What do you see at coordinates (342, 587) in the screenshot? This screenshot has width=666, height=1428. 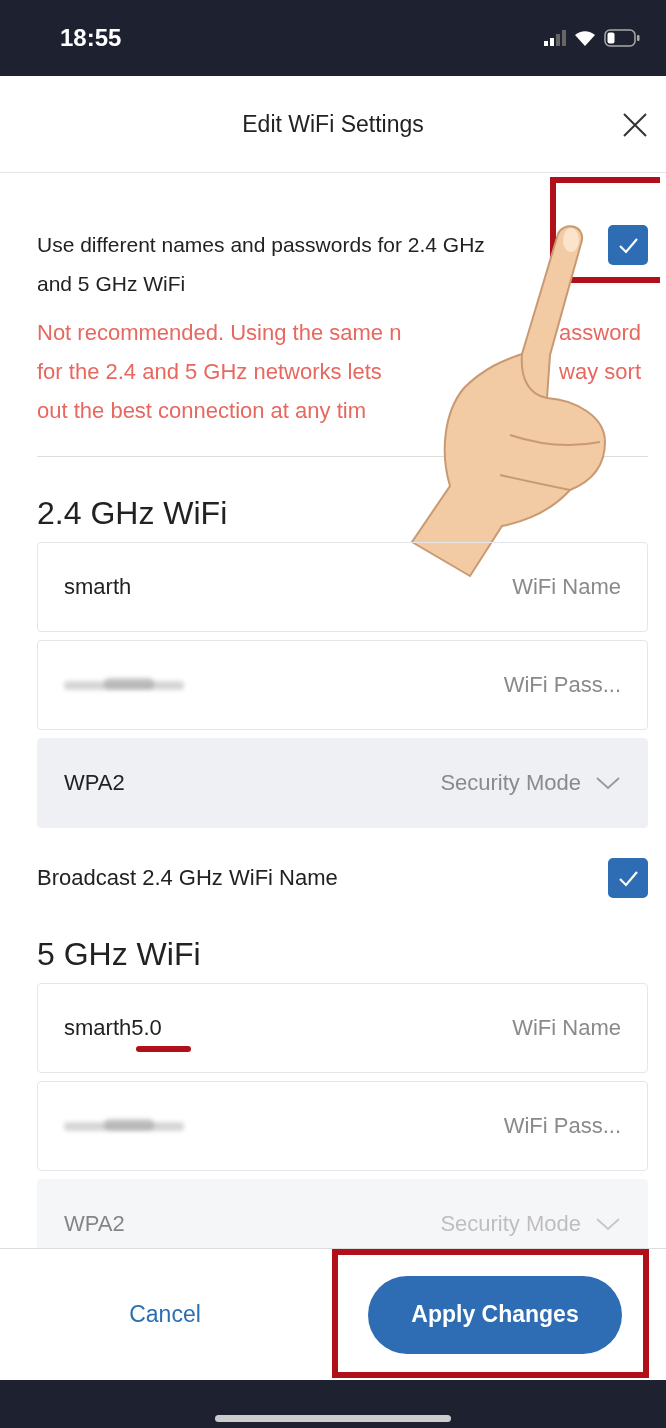 I see `input-field: smarth WiFi Name` at bounding box center [342, 587].